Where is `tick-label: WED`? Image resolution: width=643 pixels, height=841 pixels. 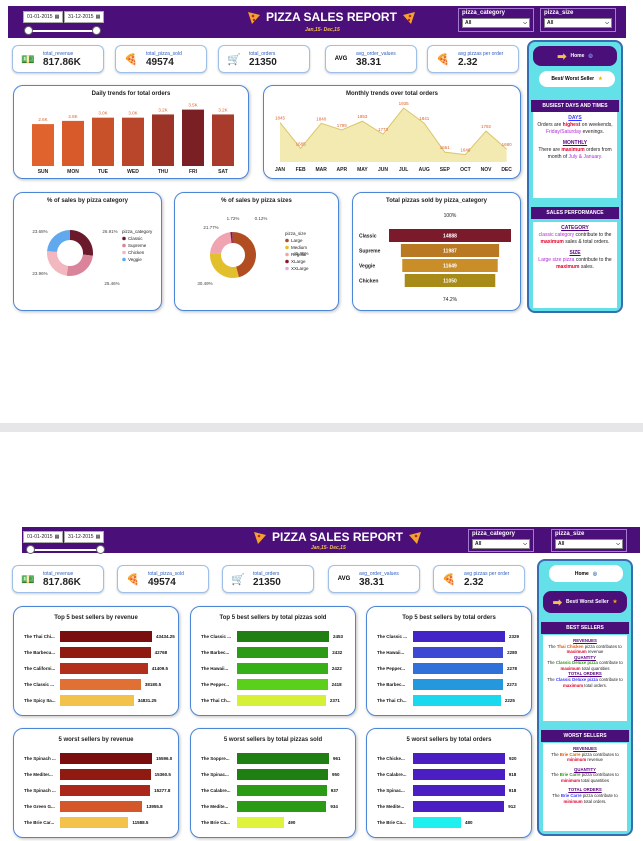 tick-label: WED is located at coordinates (133, 172).